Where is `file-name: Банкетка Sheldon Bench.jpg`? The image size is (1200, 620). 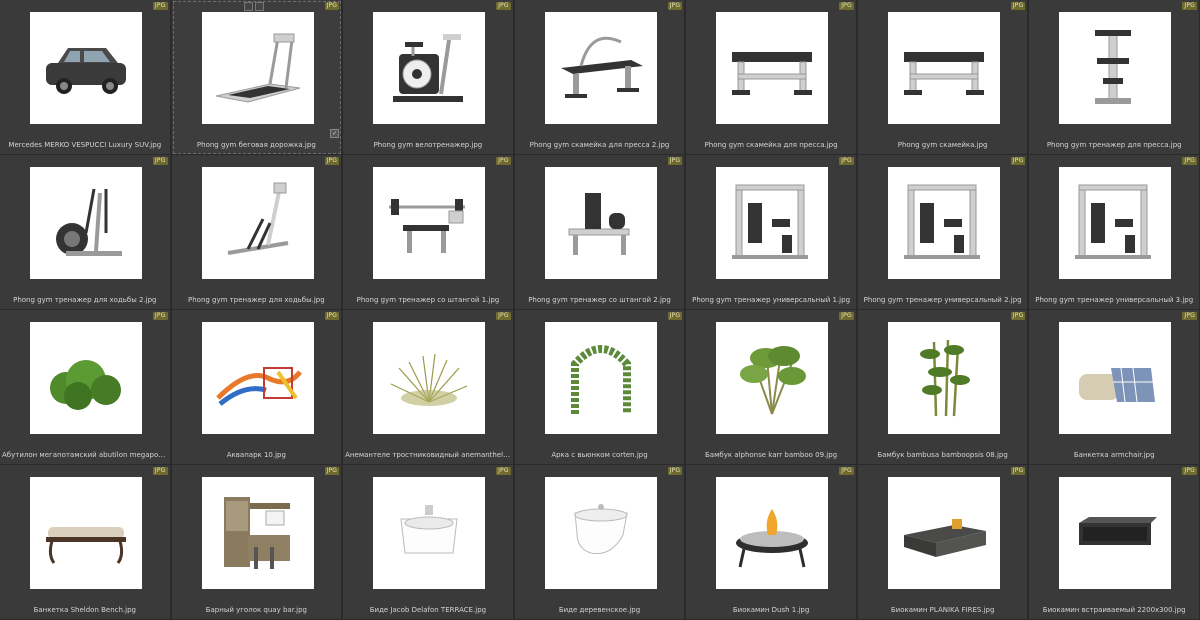 file-name: Банкетка Sheldon Bench.jpg is located at coordinates (84, 610).